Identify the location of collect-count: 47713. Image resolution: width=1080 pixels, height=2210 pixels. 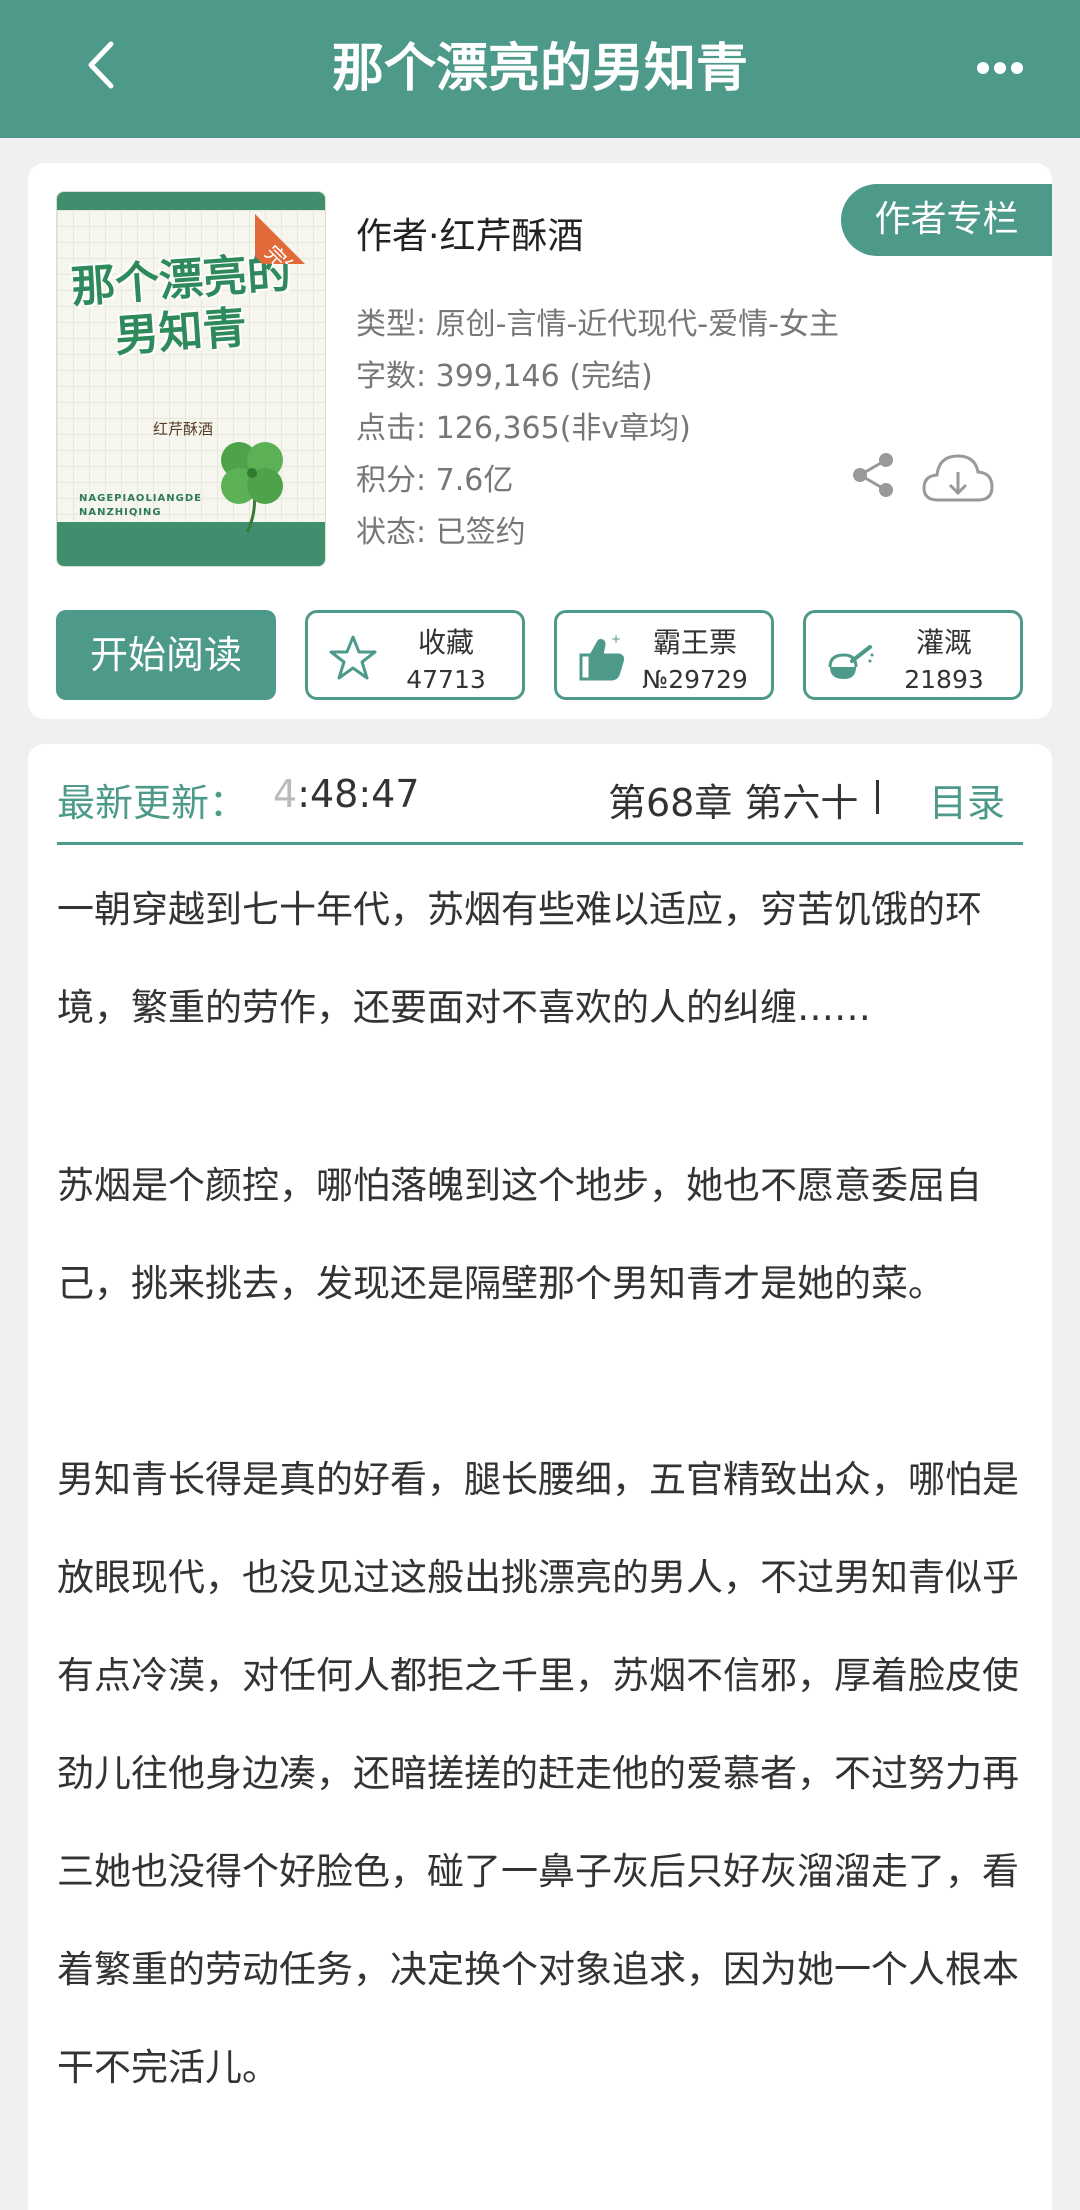
(446, 679).